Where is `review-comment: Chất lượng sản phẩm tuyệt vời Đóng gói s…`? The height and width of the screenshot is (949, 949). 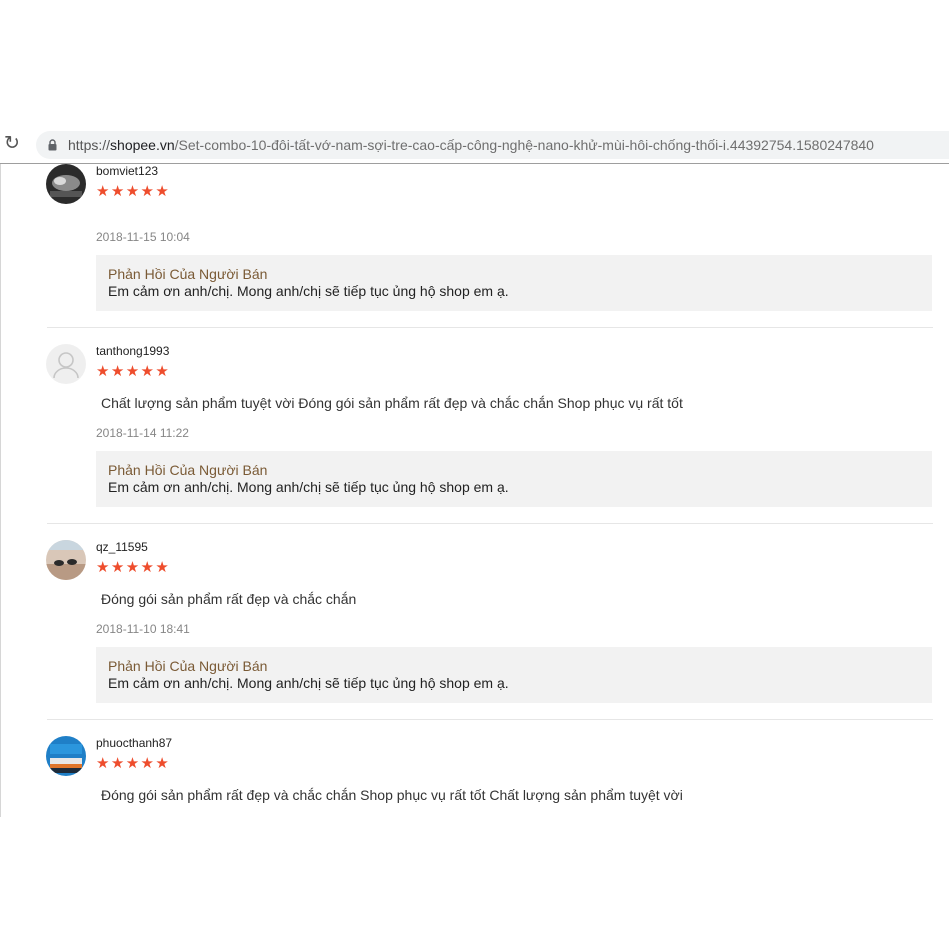
review-comment: Chất lượng sản phẩm tuyệt vời Đóng gói s… is located at coordinates (392, 403).